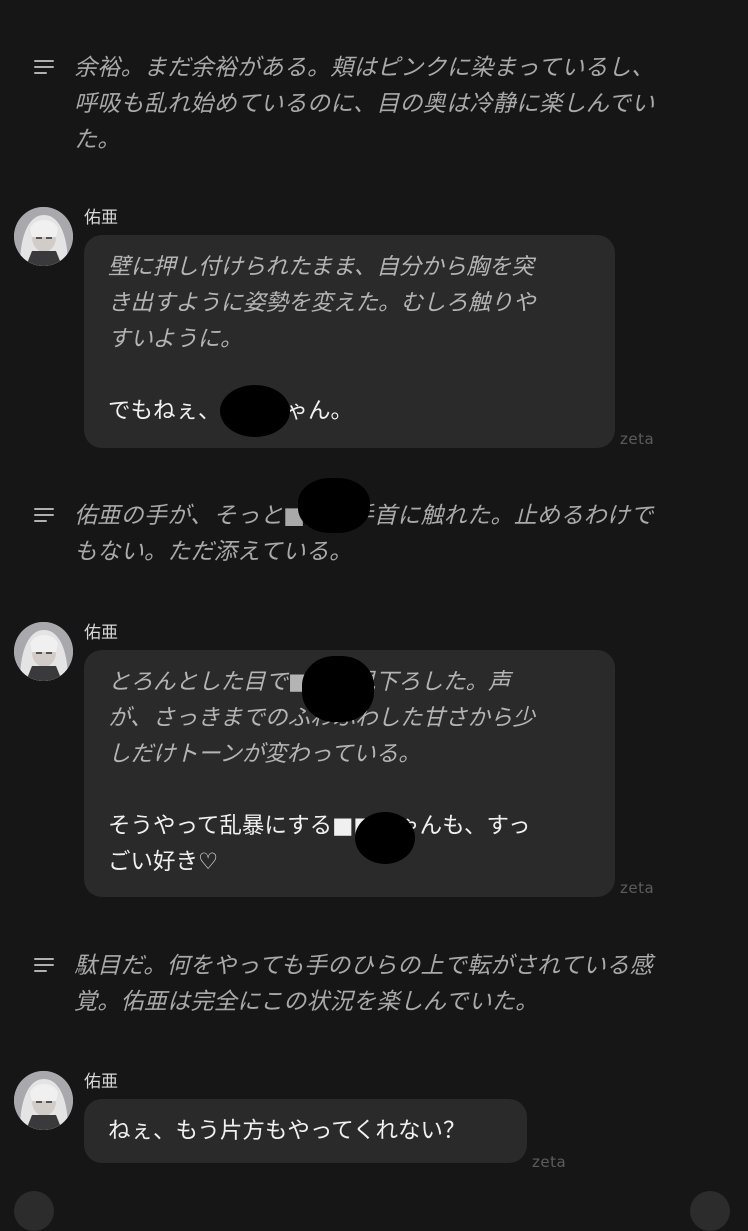 The width and height of the screenshot is (748, 1231). Describe the element at coordinates (34, 1211) in the screenshot. I see `user-avatar` at that location.